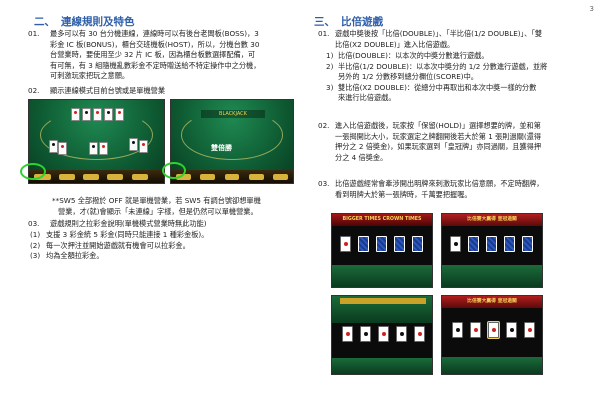 The image size is (600, 400). What do you see at coordinates (367, 97) in the screenshot?
I see `list-item-continuation: 來進行比倍遊戲。` at bounding box center [367, 97].